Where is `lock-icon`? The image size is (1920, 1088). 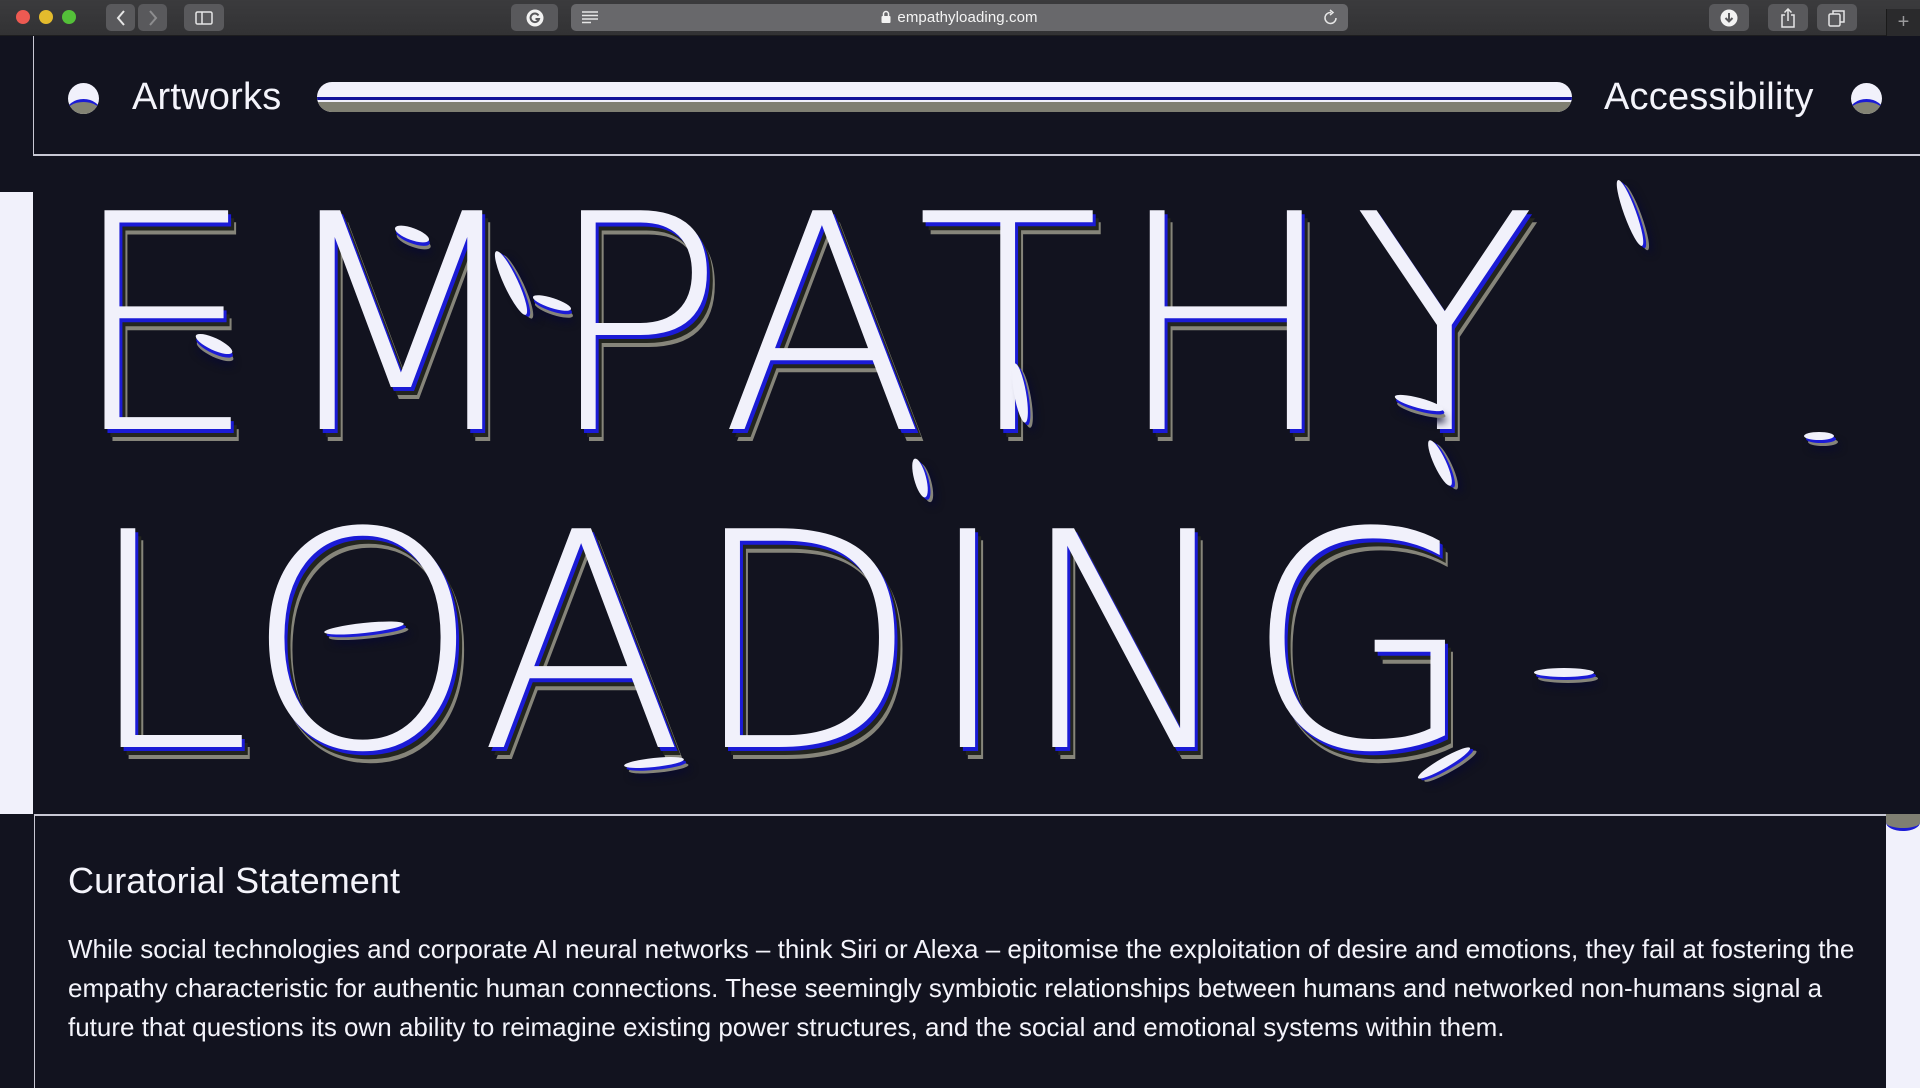 lock-icon is located at coordinates (886, 16).